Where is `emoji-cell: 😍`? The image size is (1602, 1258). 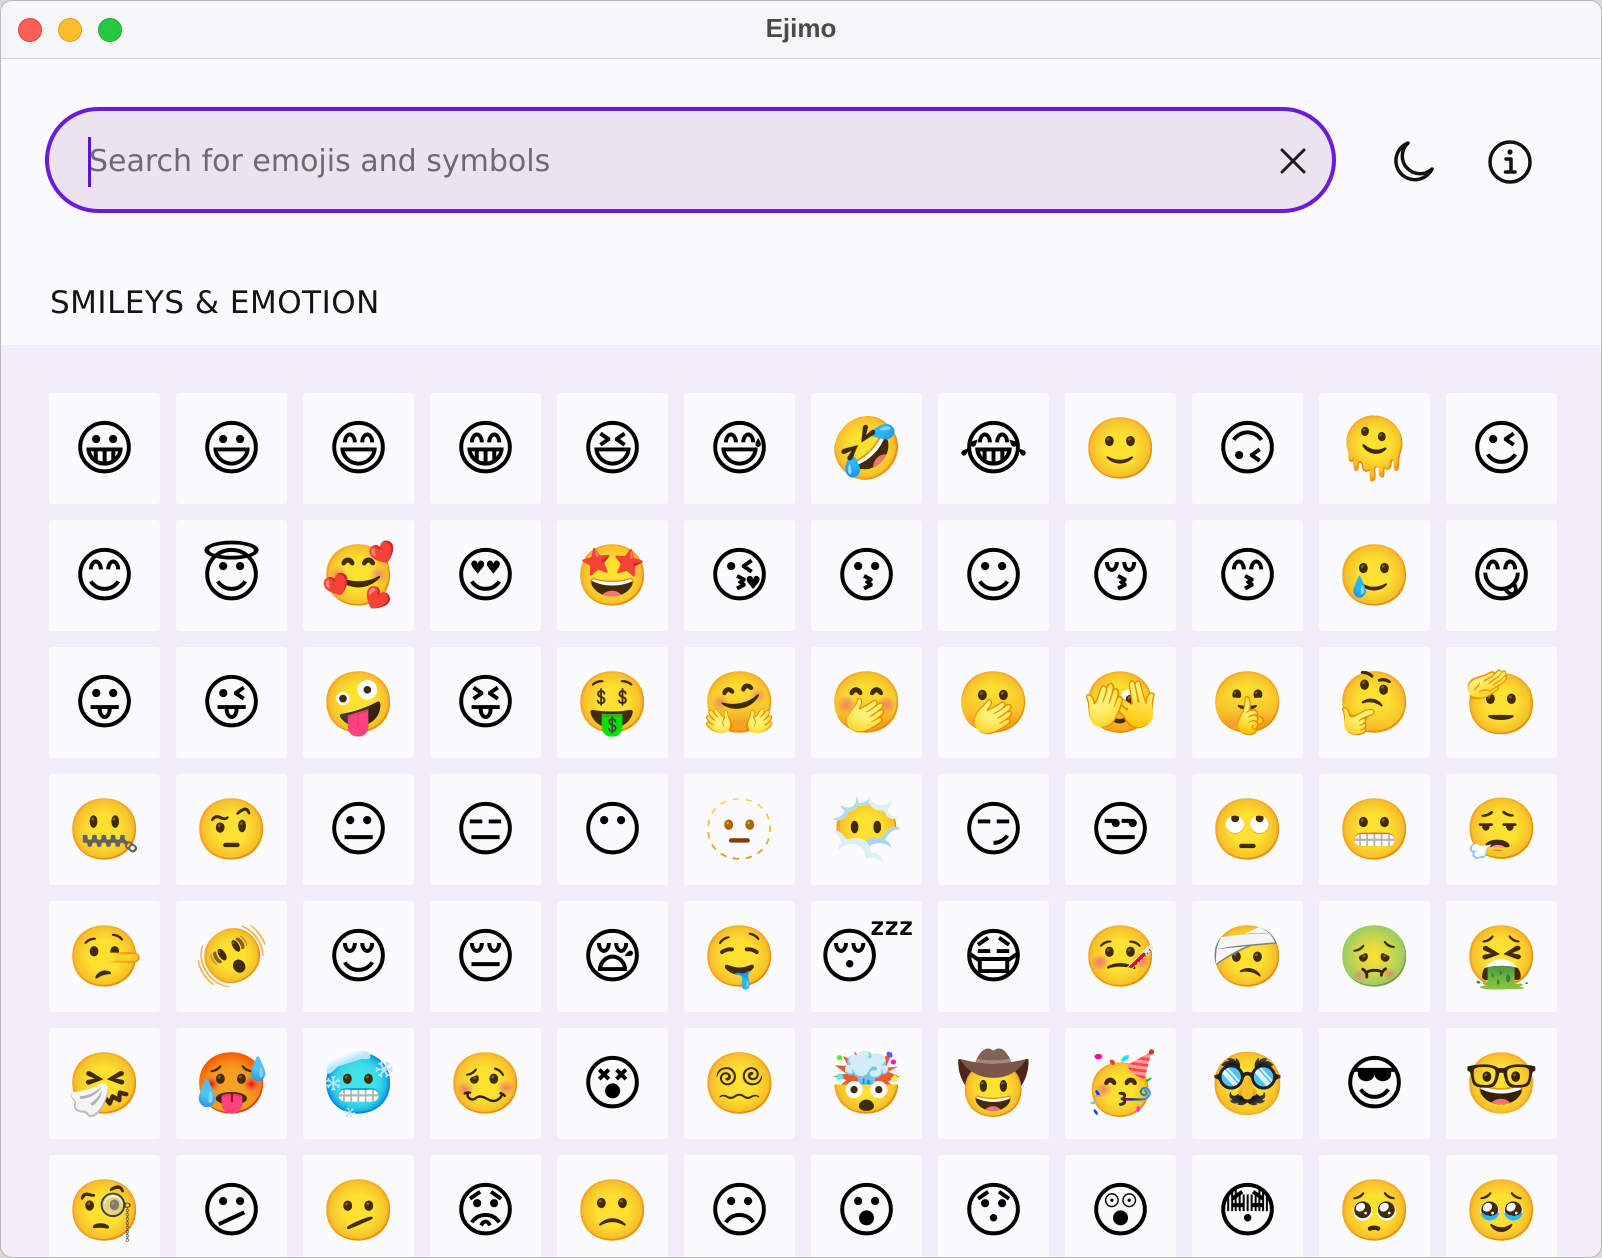
emoji-cell: 😍 is located at coordinates (485, 575).